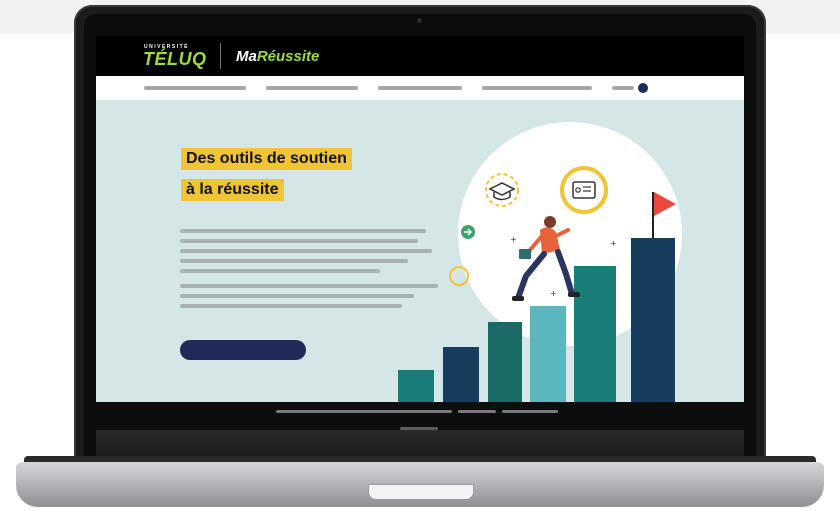  What do you see at coordinates (420, 56) in the screenshot?
I see `app-header: UNIVERSITÉ TÉLUQ MaRéussite` at bounding box center [420, 56].